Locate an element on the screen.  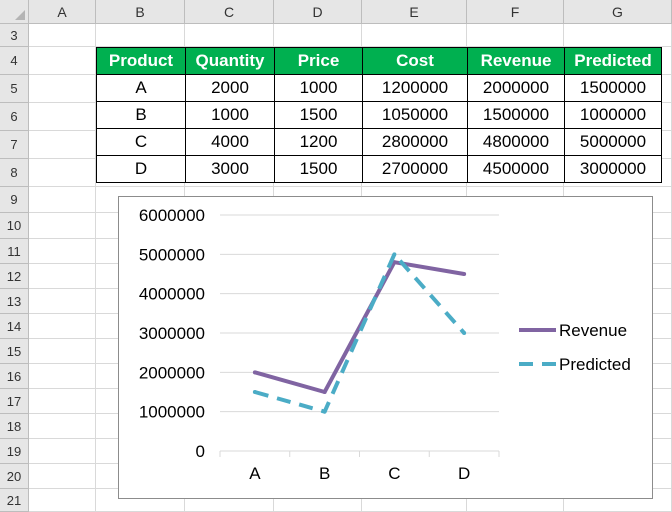
table-row: A 2000 1000 1200000 2000000 1500000 is located at coordinates (379, 88).